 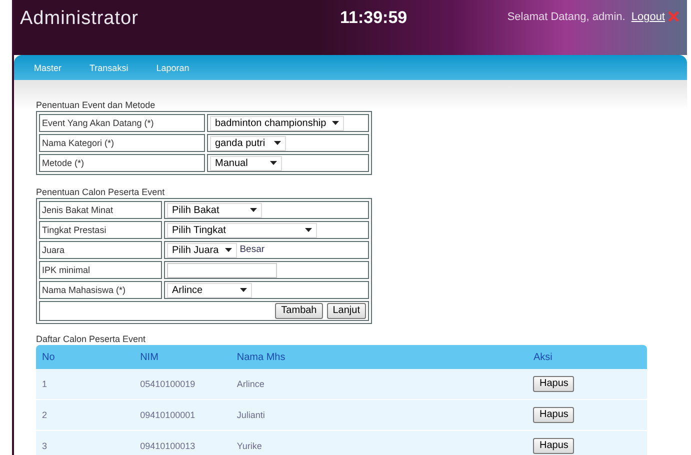 I want to click on table-cell: 09410100013, so click(x=182, y=442).